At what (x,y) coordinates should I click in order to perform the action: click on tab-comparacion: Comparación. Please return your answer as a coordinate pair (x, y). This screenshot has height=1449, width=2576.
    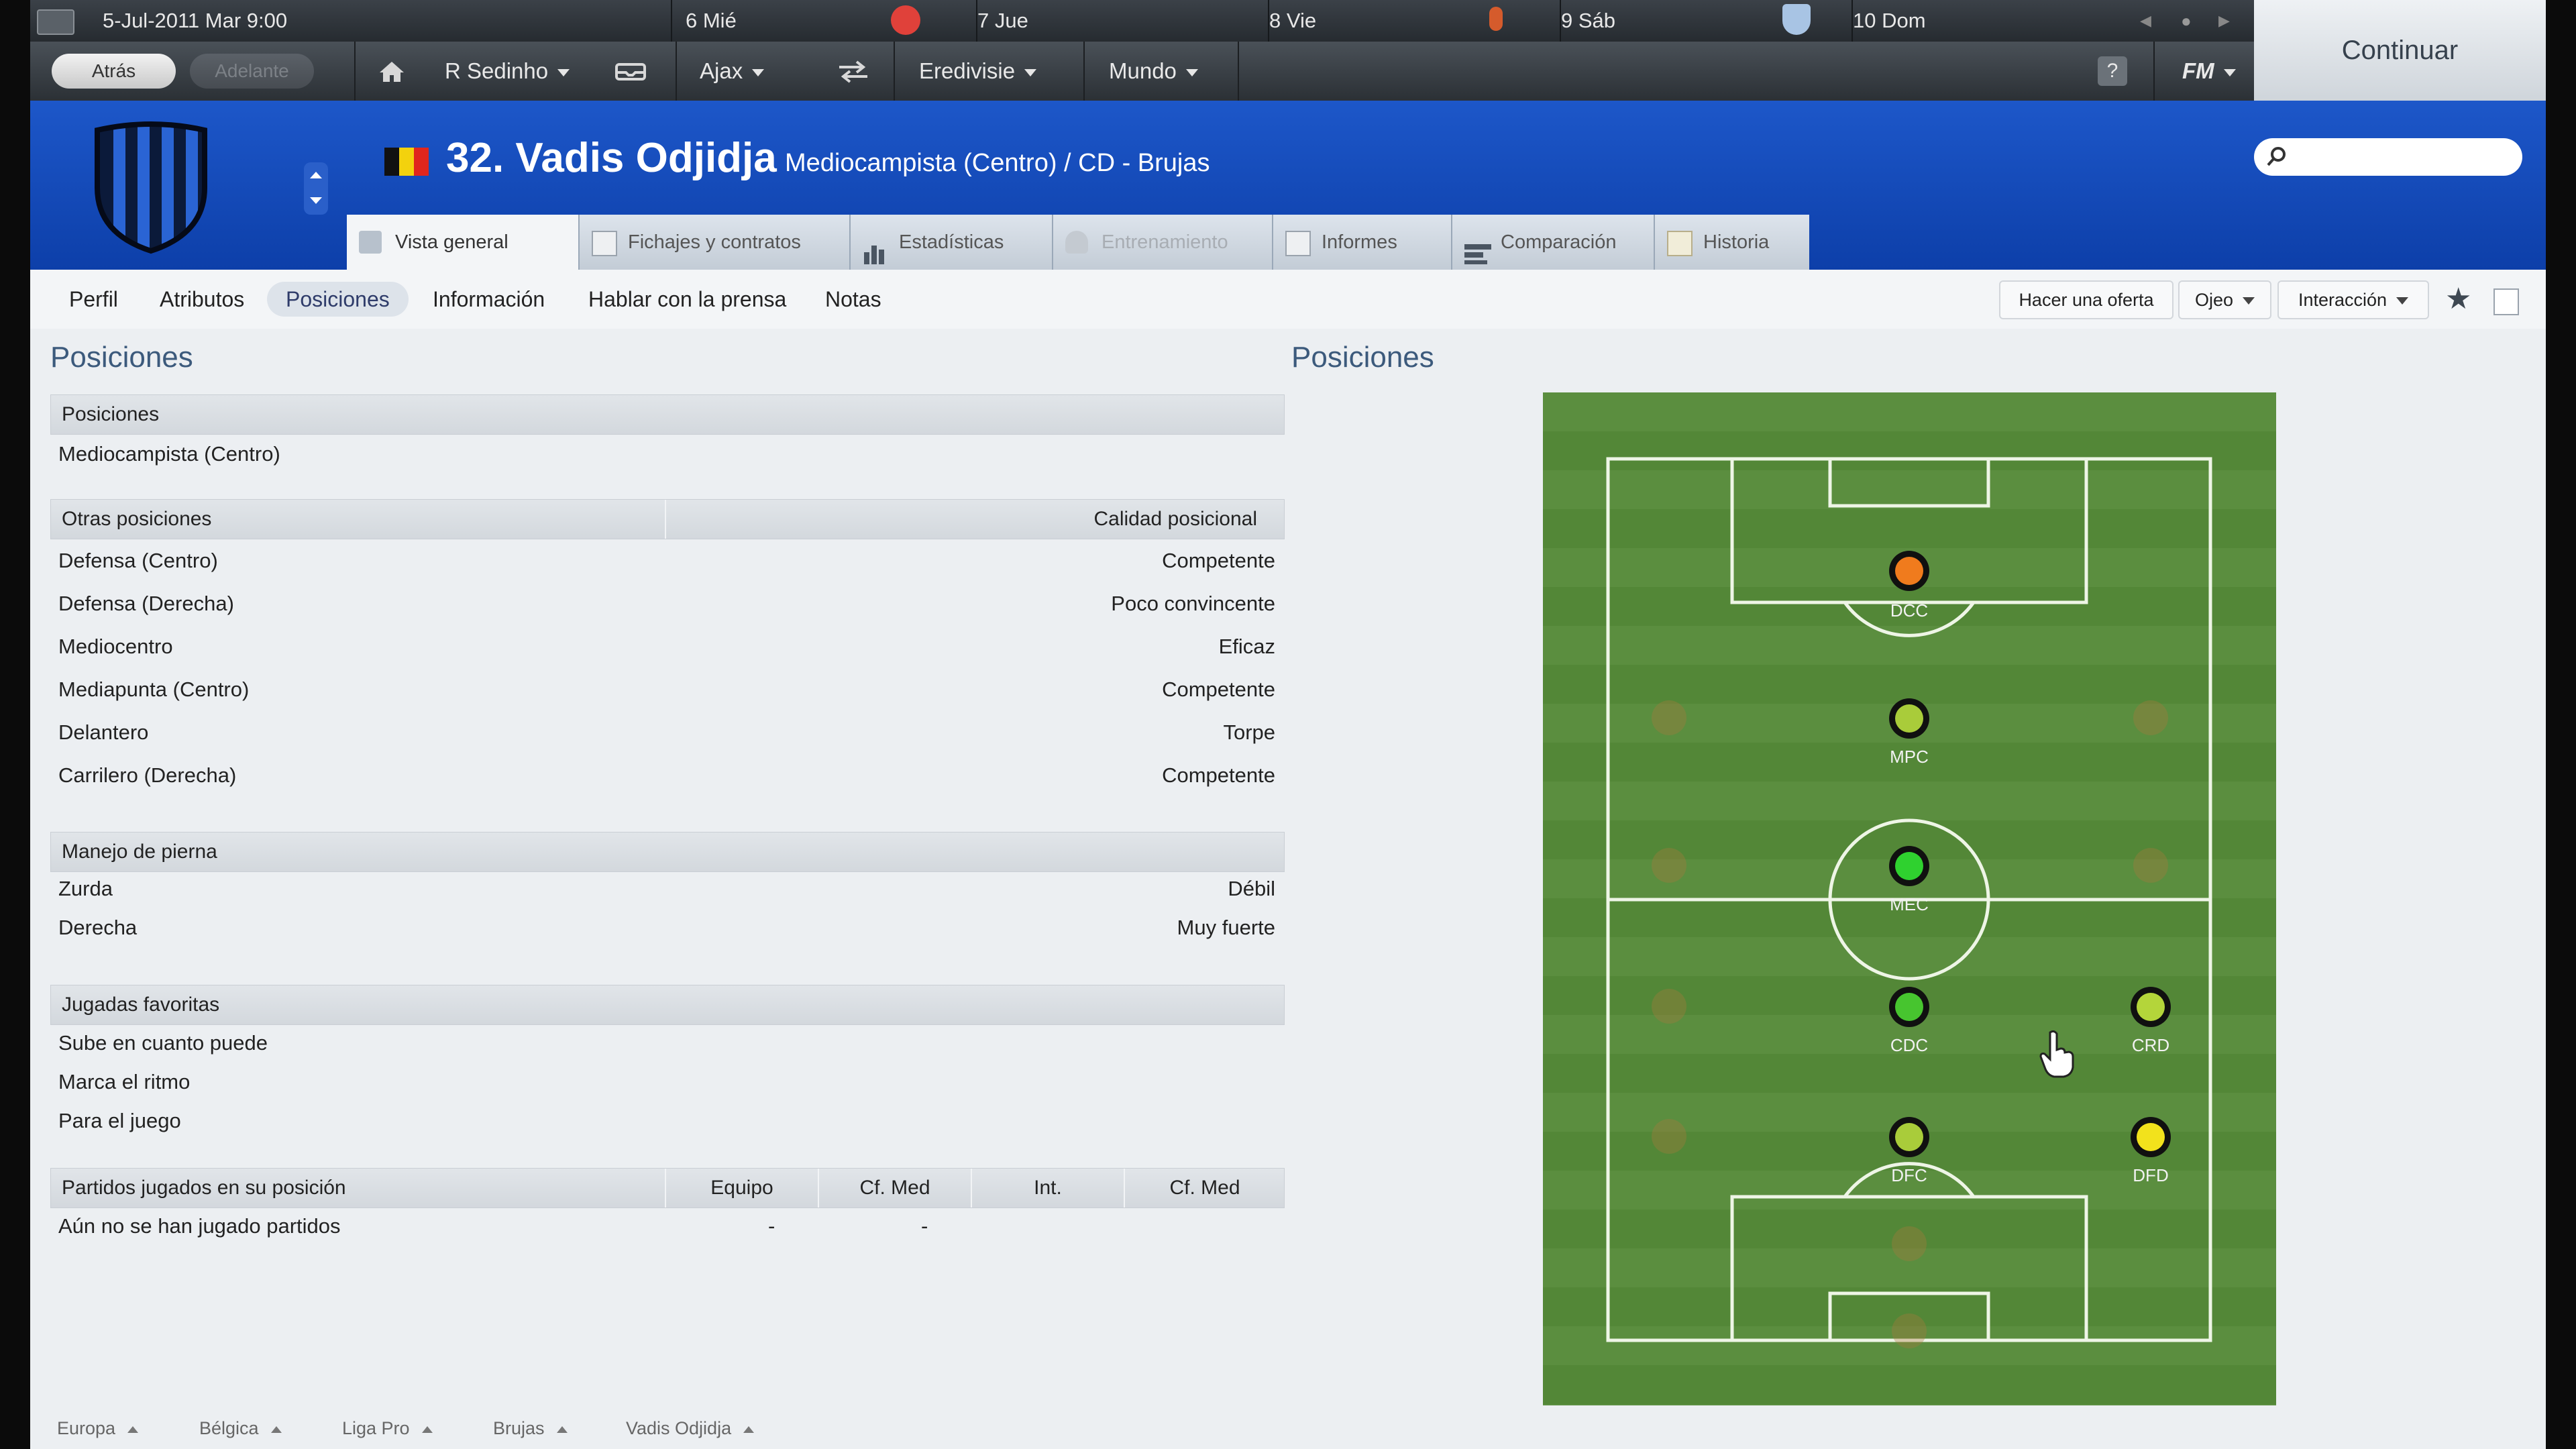
    Looking at the image, I should click on (1553, 242).